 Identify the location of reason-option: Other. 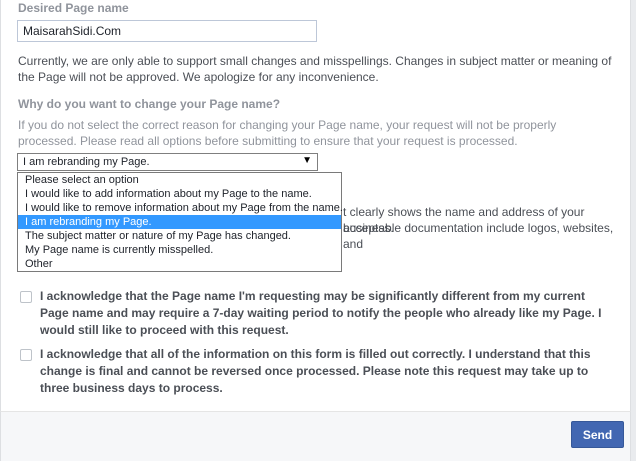
(179, 264).